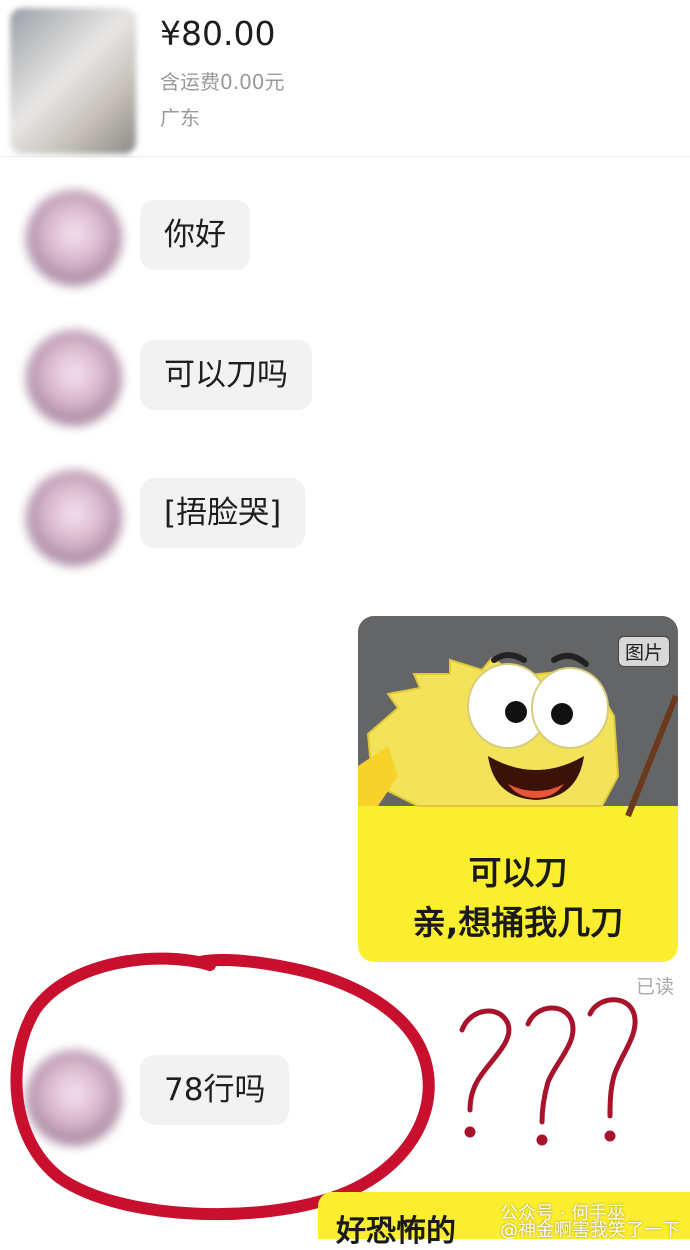 This screenshot has height=1250, width=690. I want to click on question-marks-icon, so click(548, 1071).